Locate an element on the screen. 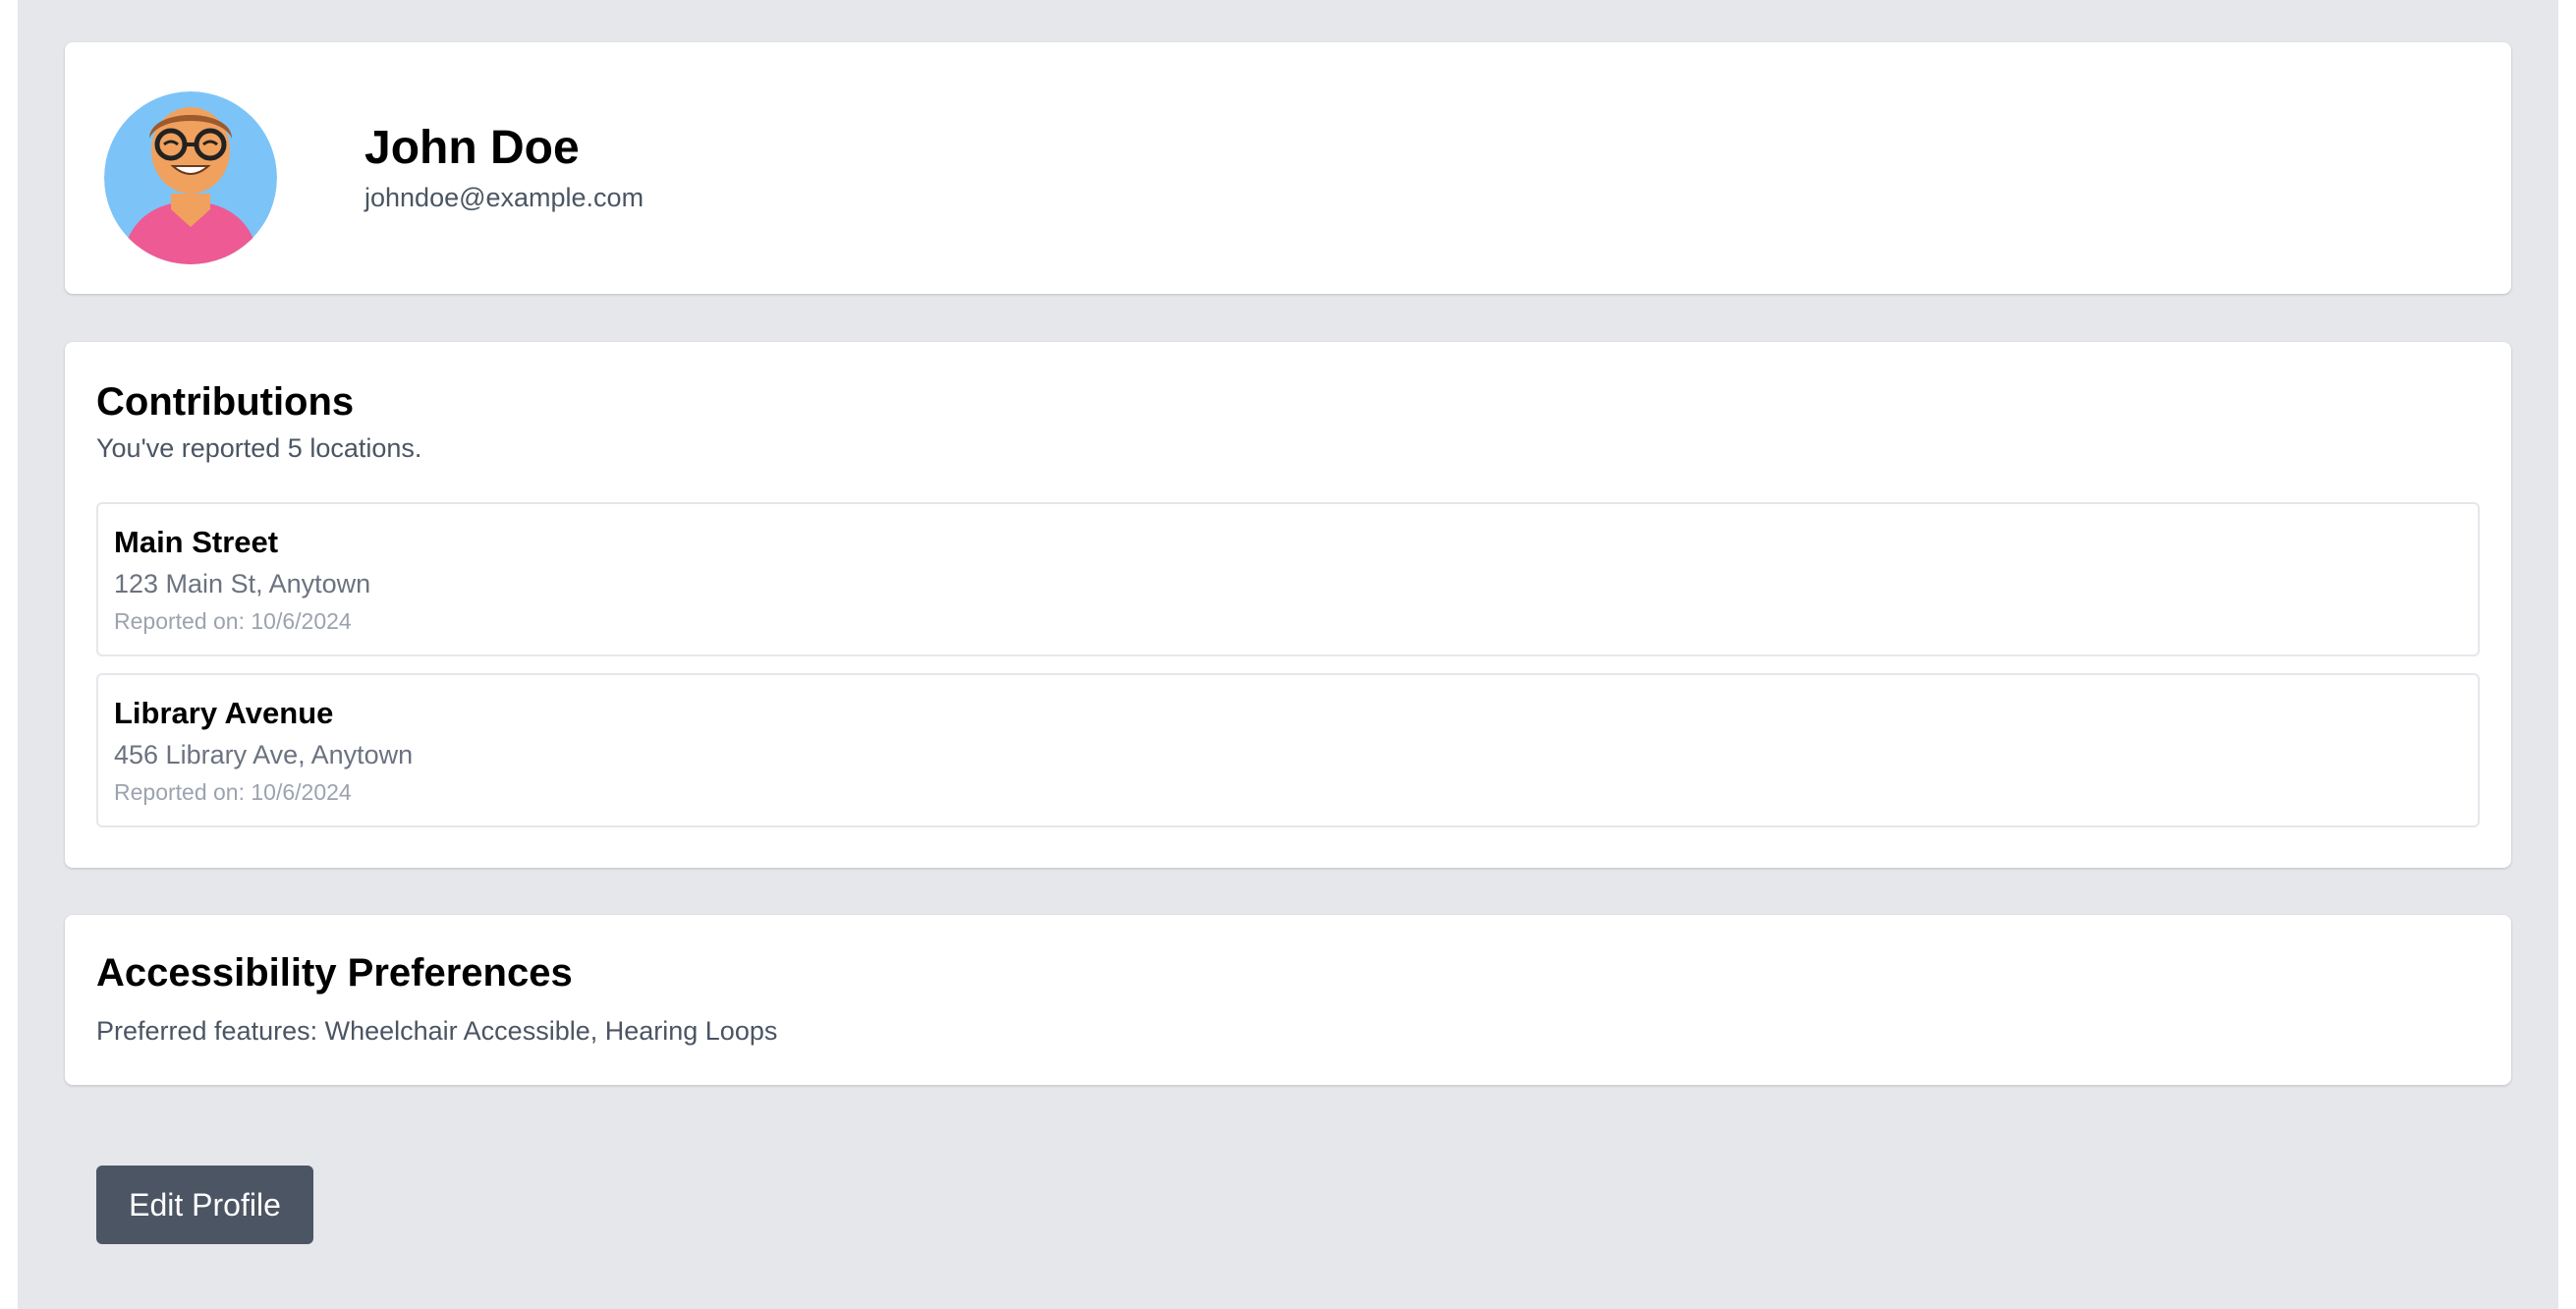 The width and height of the screenshot is (2576, 1309). location-address: 123 Main St, Anytown is located at coordinates (242, 583).